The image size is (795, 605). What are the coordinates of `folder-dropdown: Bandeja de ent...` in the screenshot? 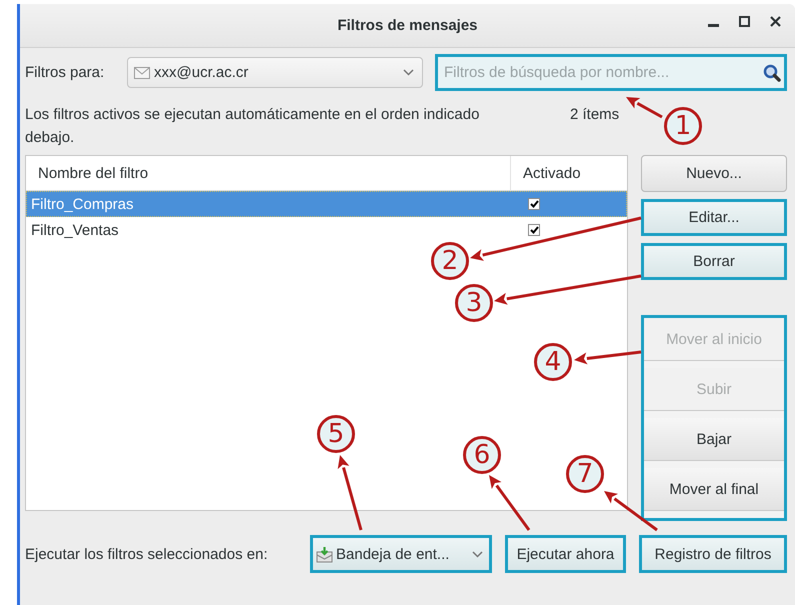 It's located at (401, 554).